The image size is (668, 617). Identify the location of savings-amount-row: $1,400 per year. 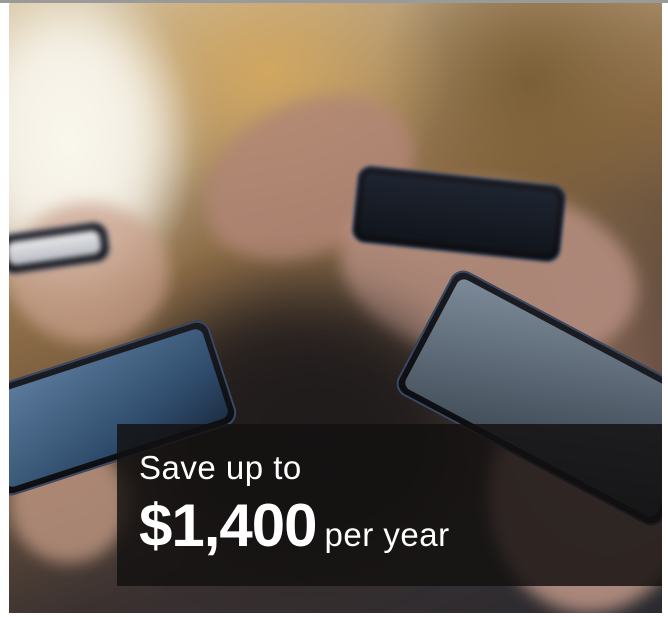
(400, 526).